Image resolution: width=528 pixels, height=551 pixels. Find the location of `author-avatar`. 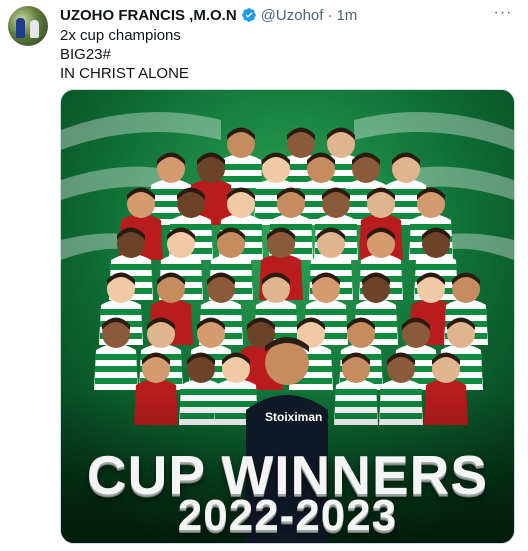

author-avatar is located at coordinates (28, 26).